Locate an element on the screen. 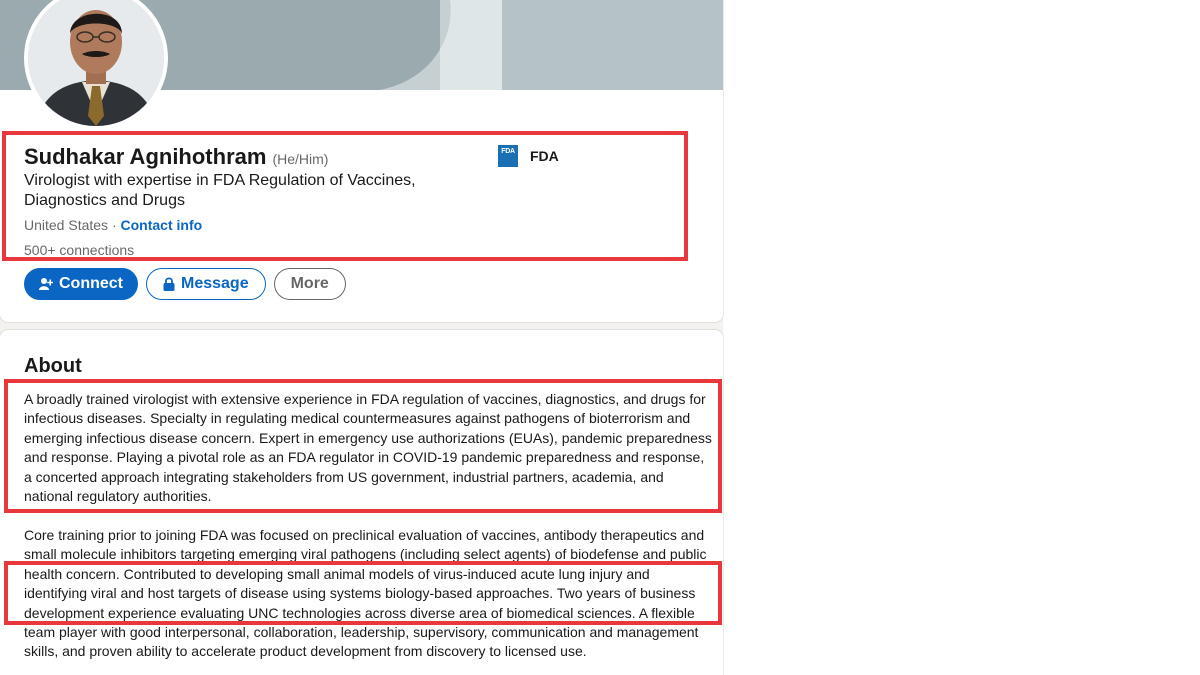 Image resolution: width=1200 pixels, height=675 pixels. more-label: More is located at coordinates (309, 283).